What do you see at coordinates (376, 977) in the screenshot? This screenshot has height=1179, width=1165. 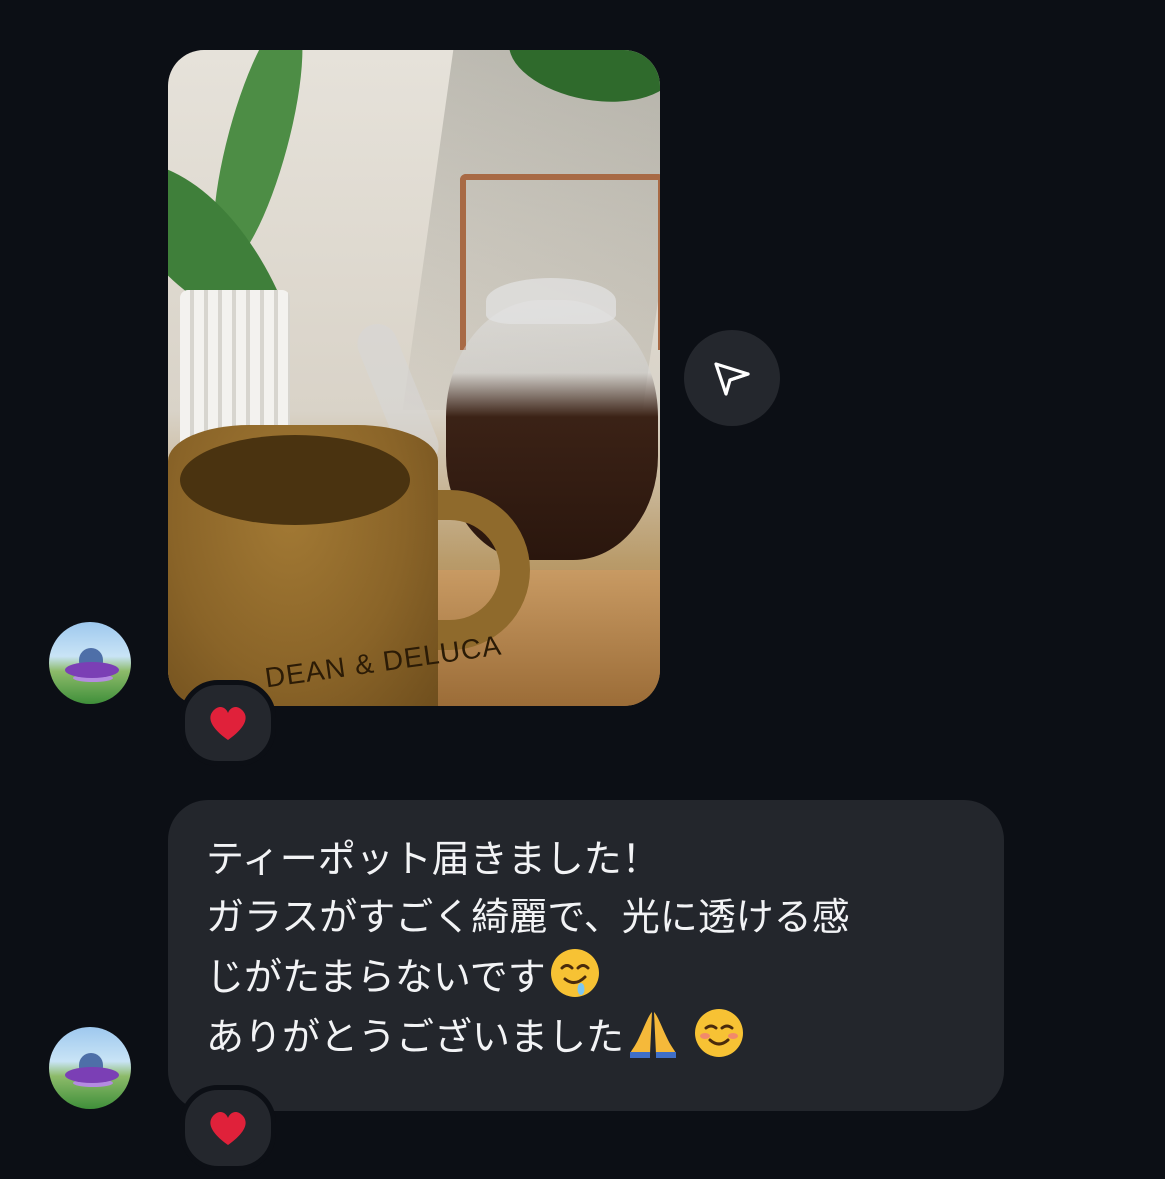 I see `message-text: じがたまらないです` at bounding box center [376, 977].